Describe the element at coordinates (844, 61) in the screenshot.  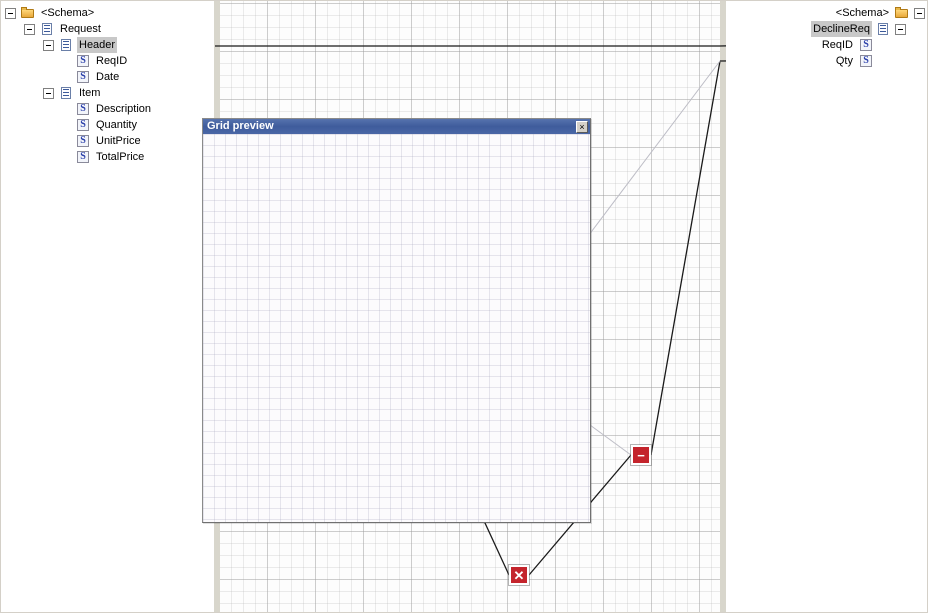
I see `tree-node-label: Qty` at that location.